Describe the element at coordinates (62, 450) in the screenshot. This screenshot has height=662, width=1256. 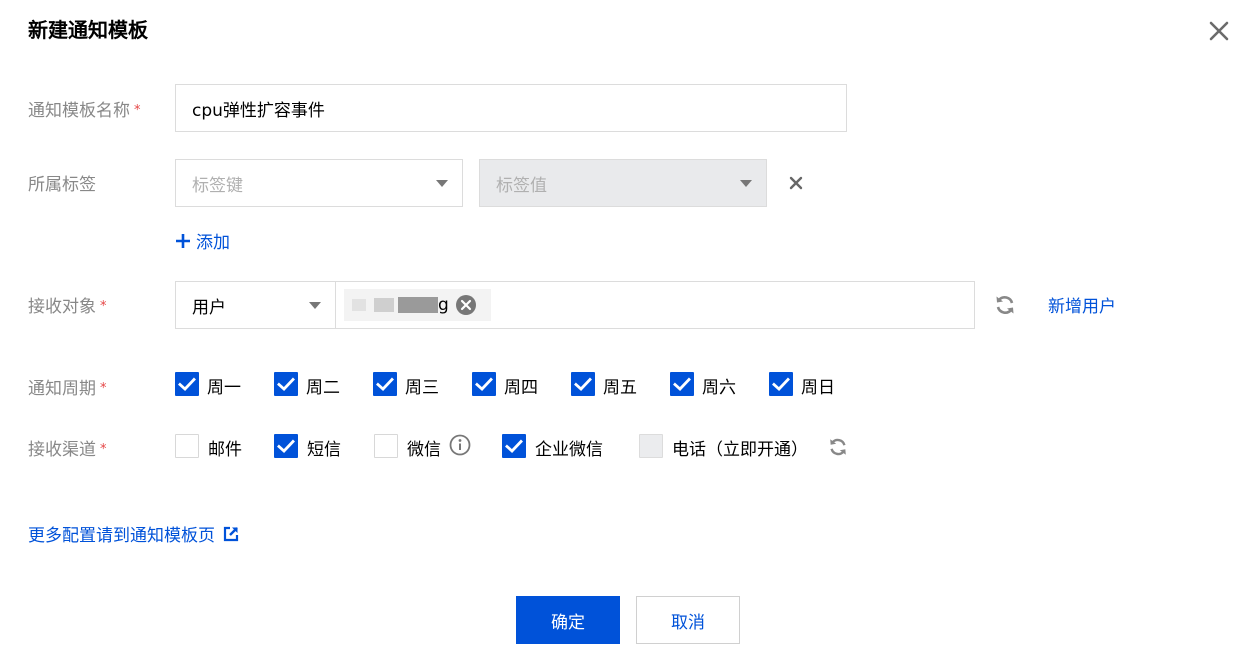
I see `channels-label-text: 接收渠道` at that location.